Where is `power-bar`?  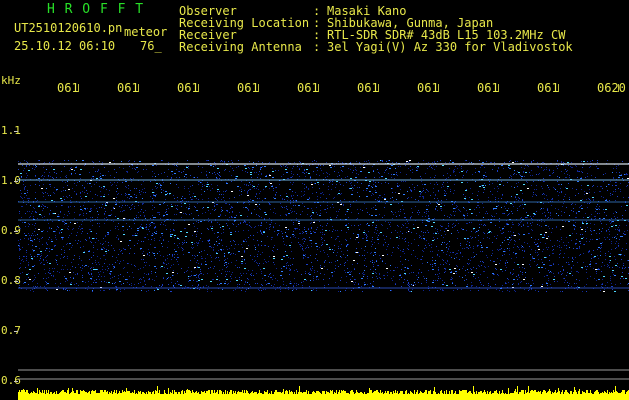 power-bar is located at coordinates (323, 393).